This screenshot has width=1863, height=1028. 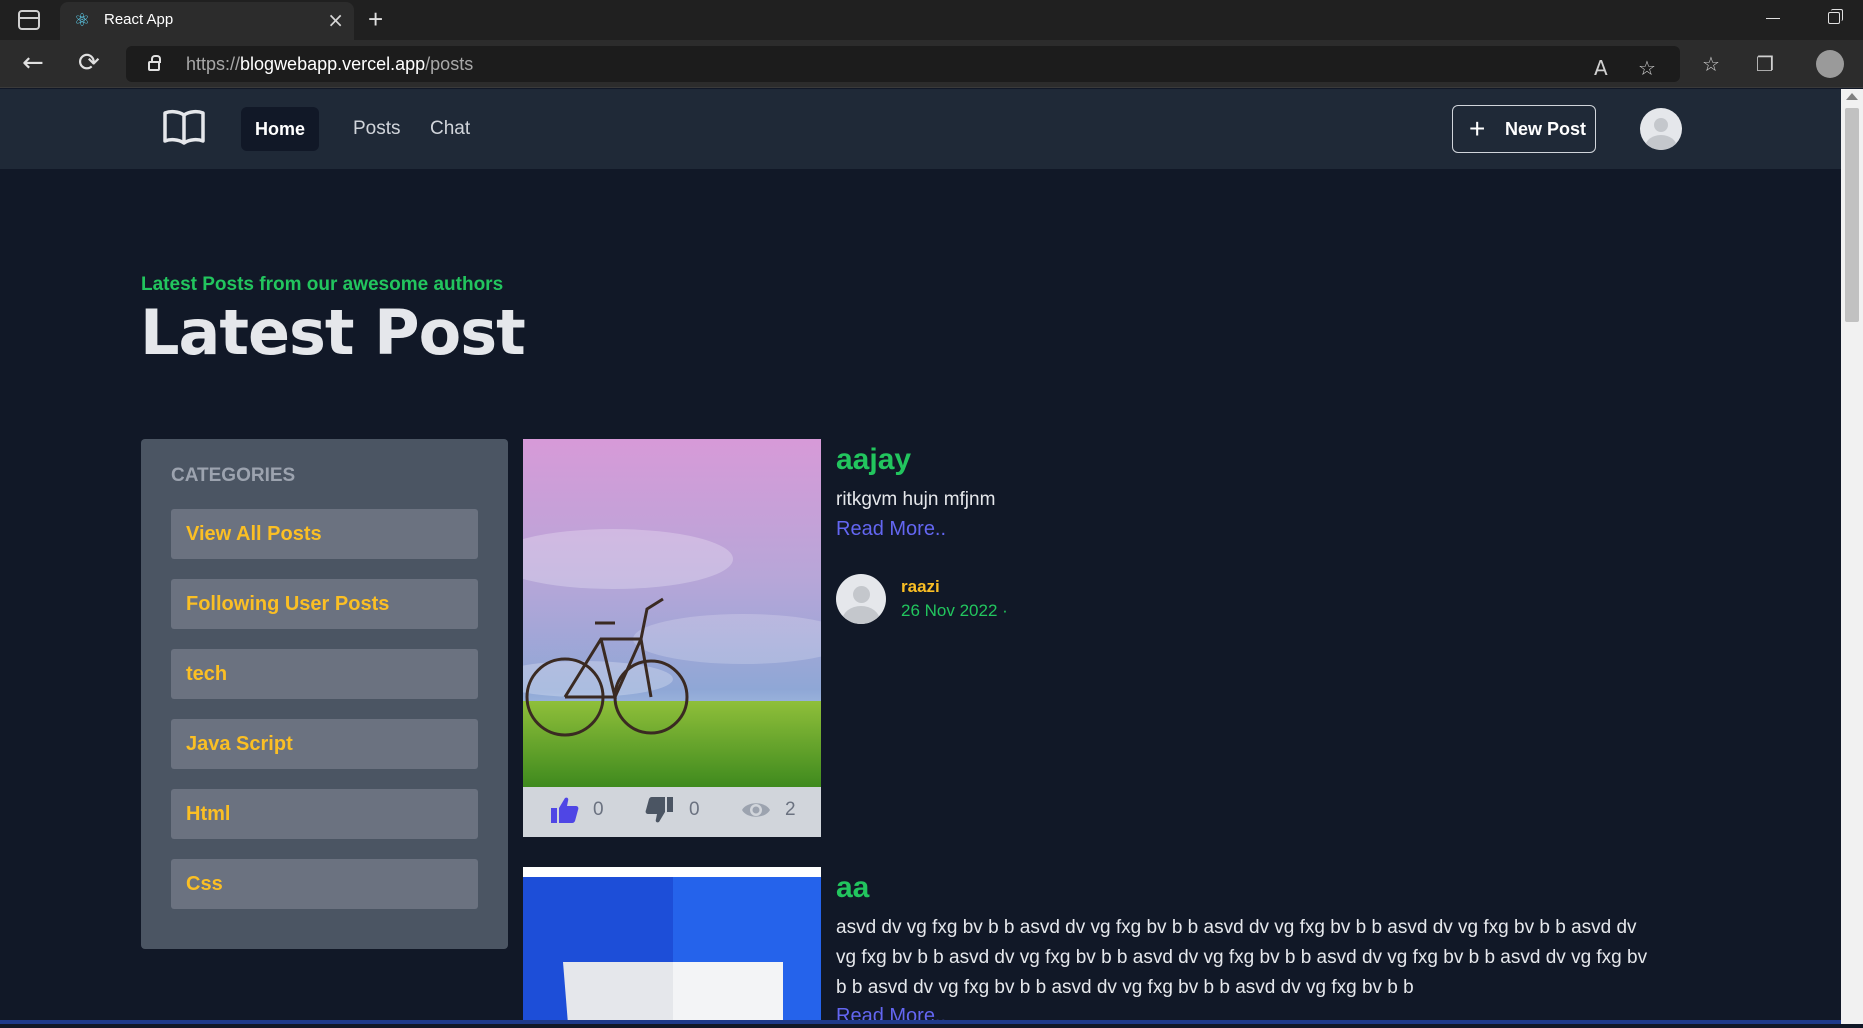 I want to click on nav-chat: Chat, so click(x=450, y=129).